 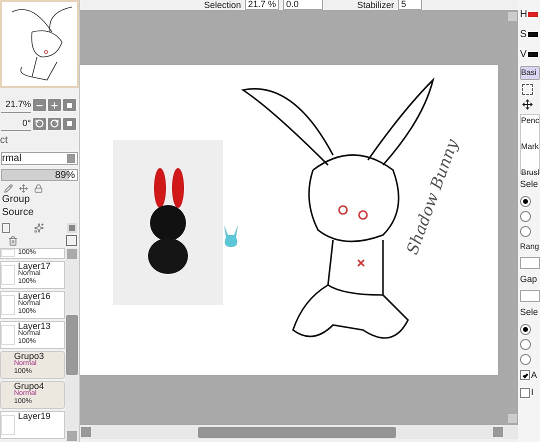 What do you see at coordinates (527, 104) in the screenshot?
I see `move-tool-icon` at bounding box center [527, 104].